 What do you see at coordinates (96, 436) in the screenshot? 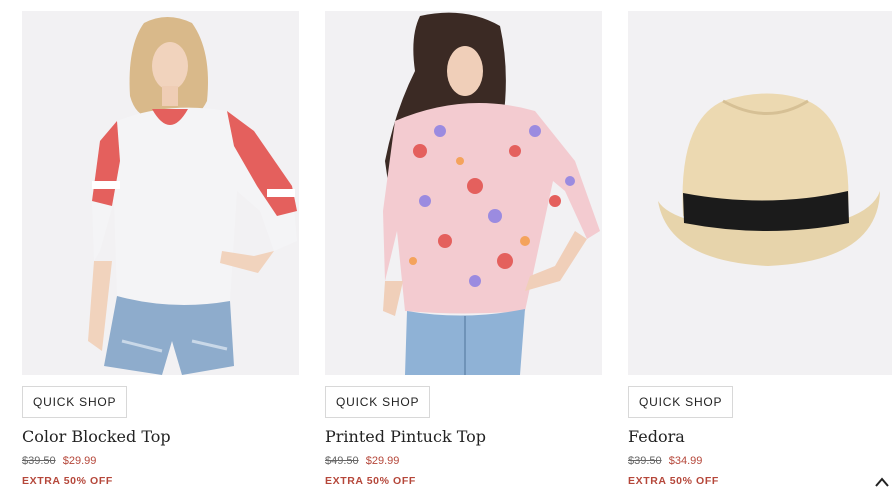
I see `product-name: Color Blocked Top` at bounding box center [96, 436].